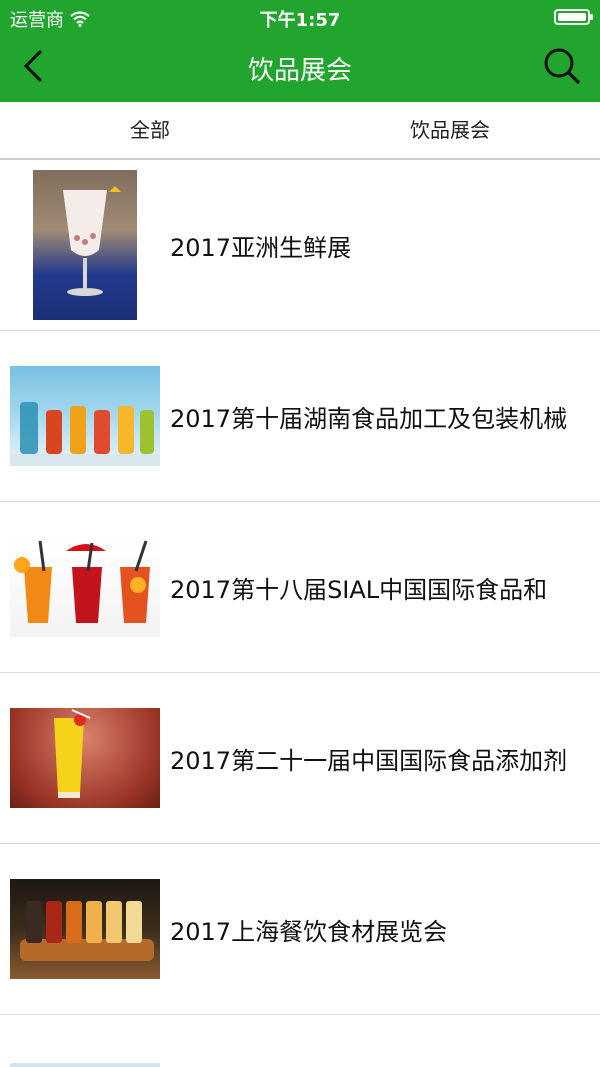 This screenshot has height=1067, width=600. Describe the element at coordinates (300, 1041) in the screenshot. I see `list-item-partial` at that location.